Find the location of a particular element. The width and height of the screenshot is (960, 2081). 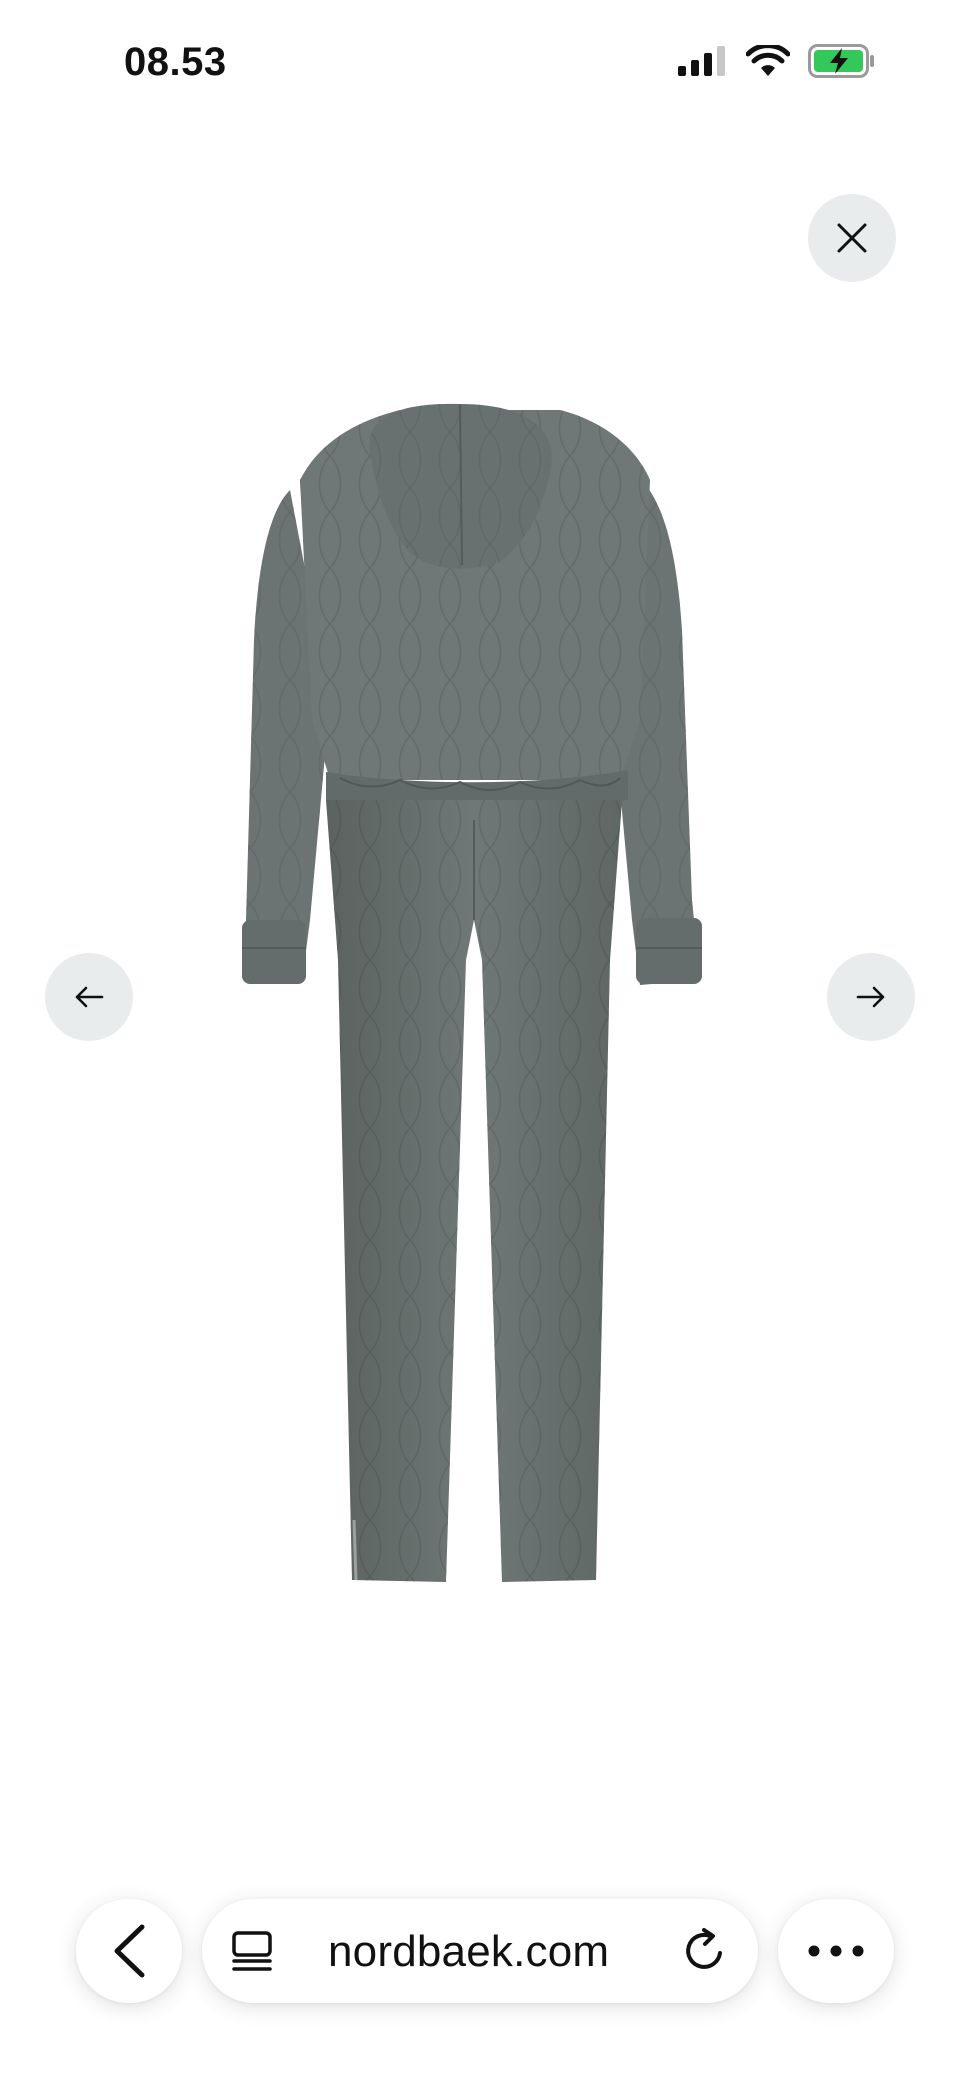

arrow-right-icon is located at coordinates (870, 997).